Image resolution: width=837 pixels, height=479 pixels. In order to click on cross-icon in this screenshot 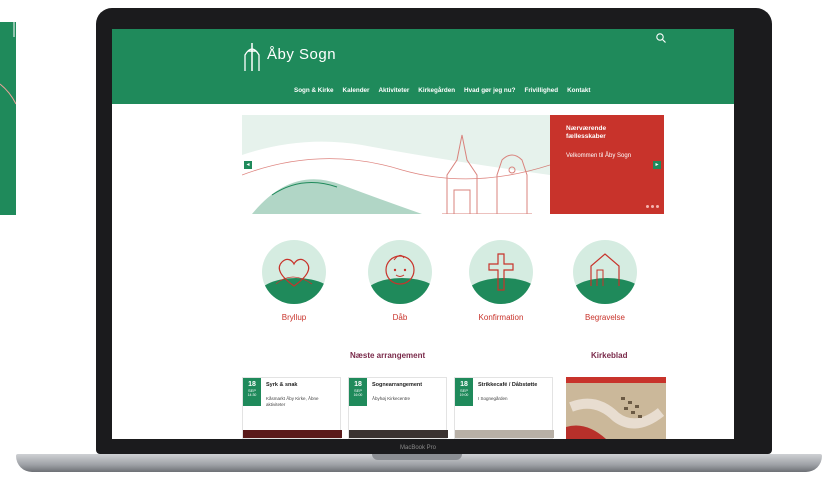, I will do `click(501, 272)`.